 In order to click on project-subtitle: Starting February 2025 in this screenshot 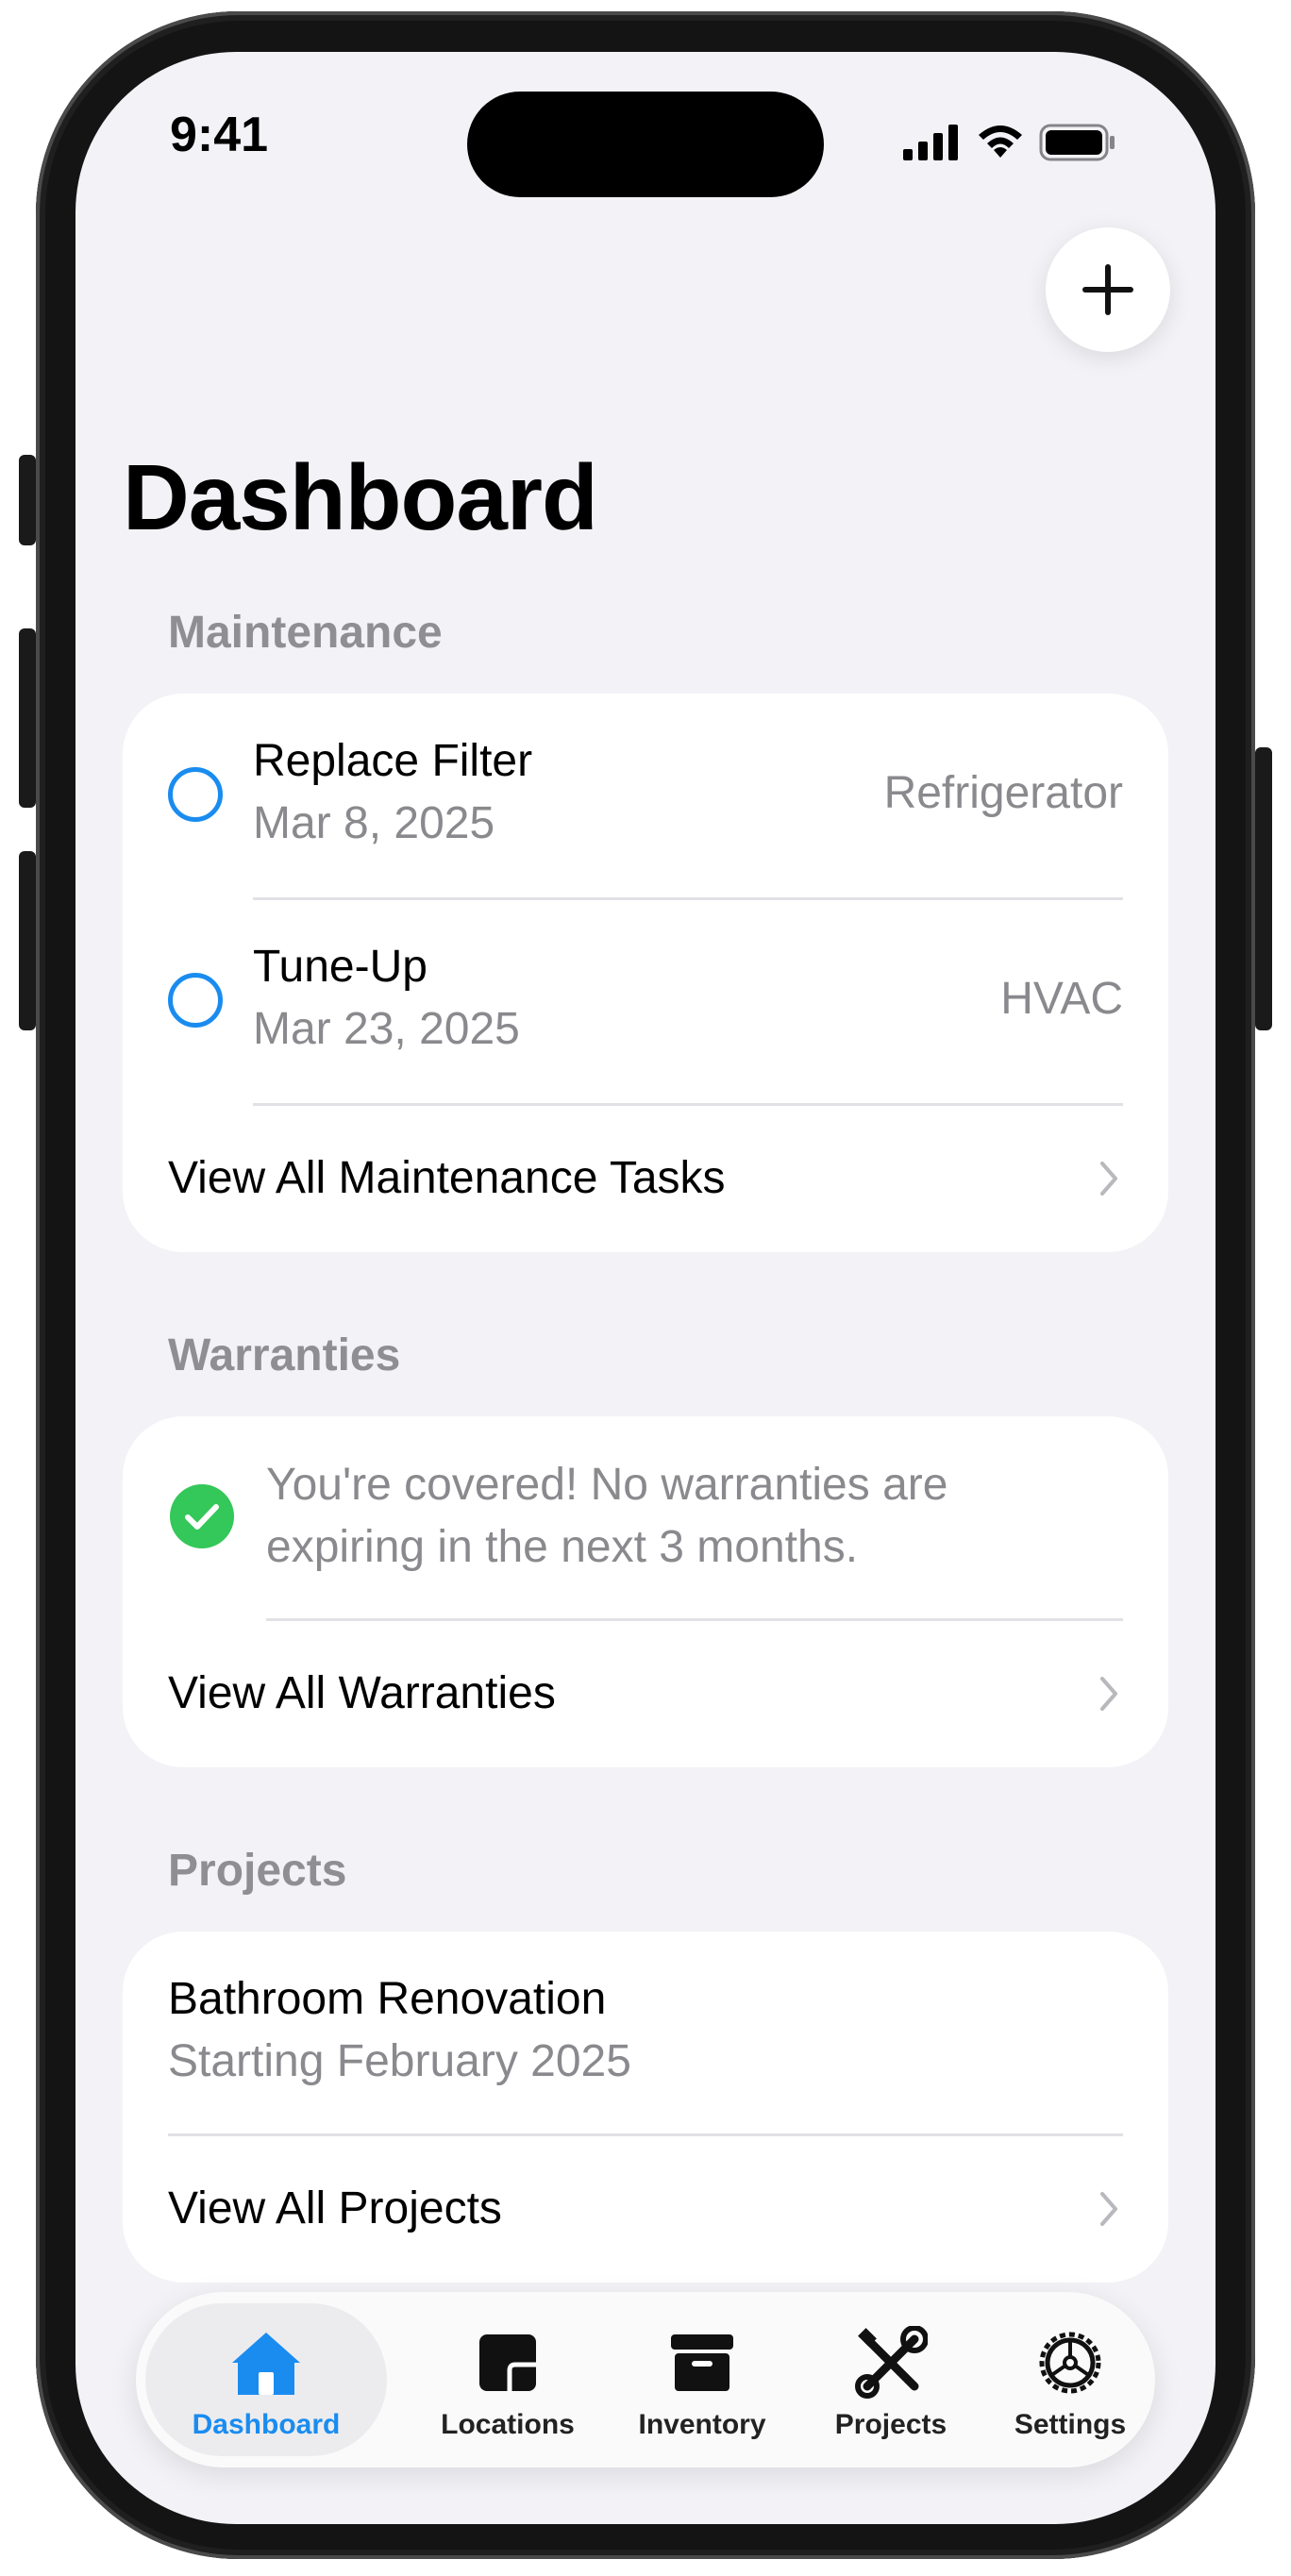, I will do `click(400, 2061)`.